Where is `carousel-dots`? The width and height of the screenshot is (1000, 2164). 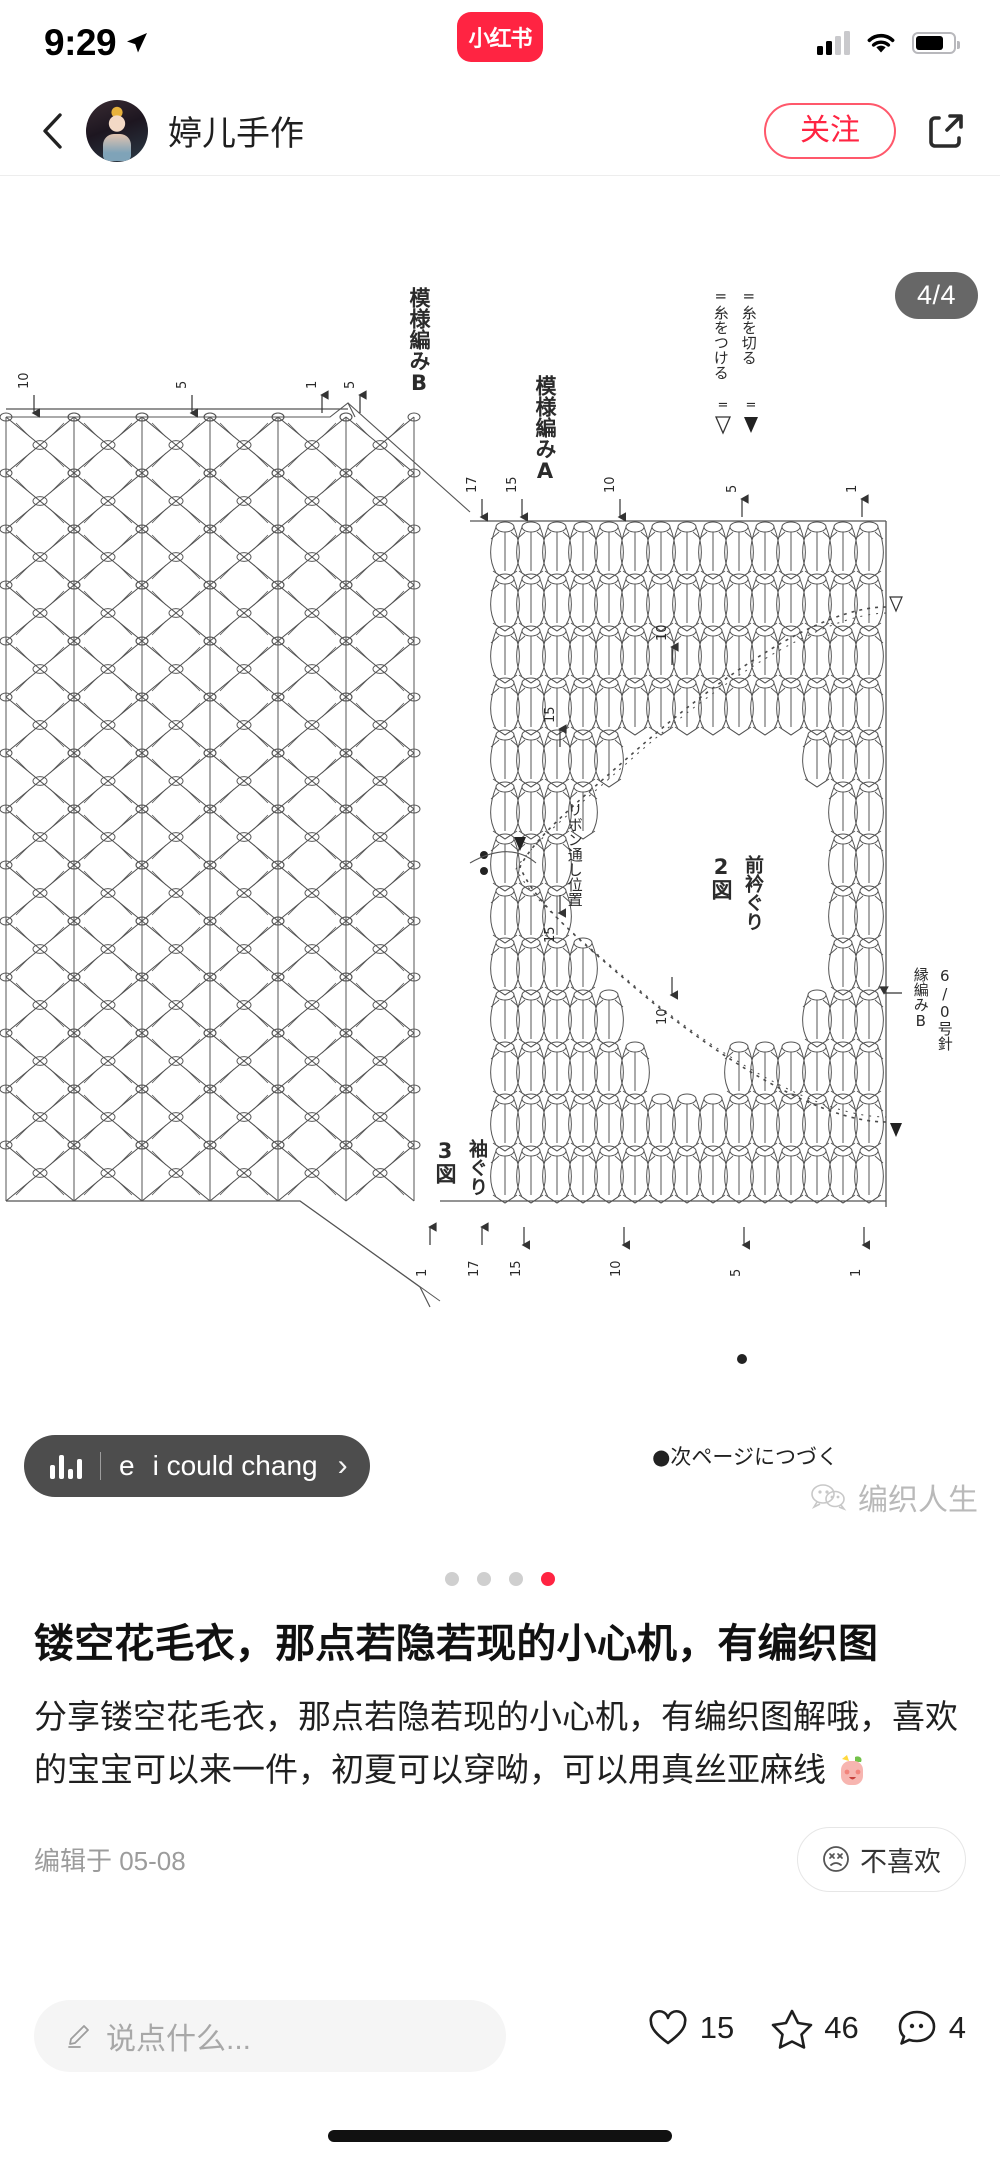
carousel-dots is located at coordinates (500, 1579).